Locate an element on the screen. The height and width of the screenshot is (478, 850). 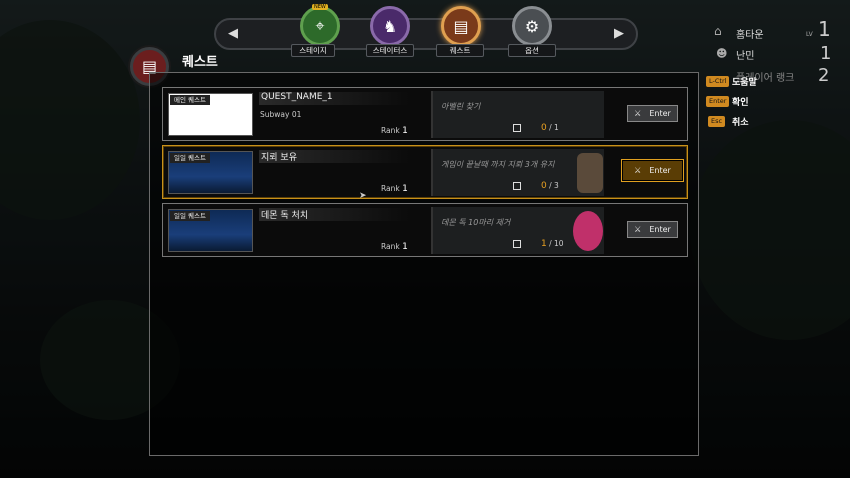
key-badge: L-Ctrl is located at coordinates (718, 81).